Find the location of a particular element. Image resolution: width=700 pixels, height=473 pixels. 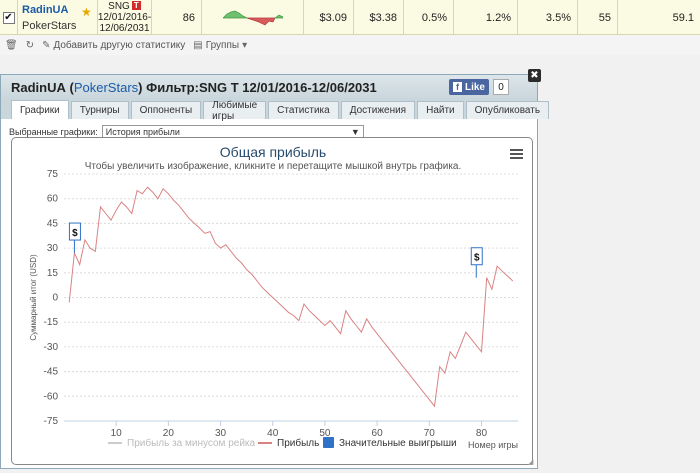

tab-find: Найти is located at coordinates (440, 110).